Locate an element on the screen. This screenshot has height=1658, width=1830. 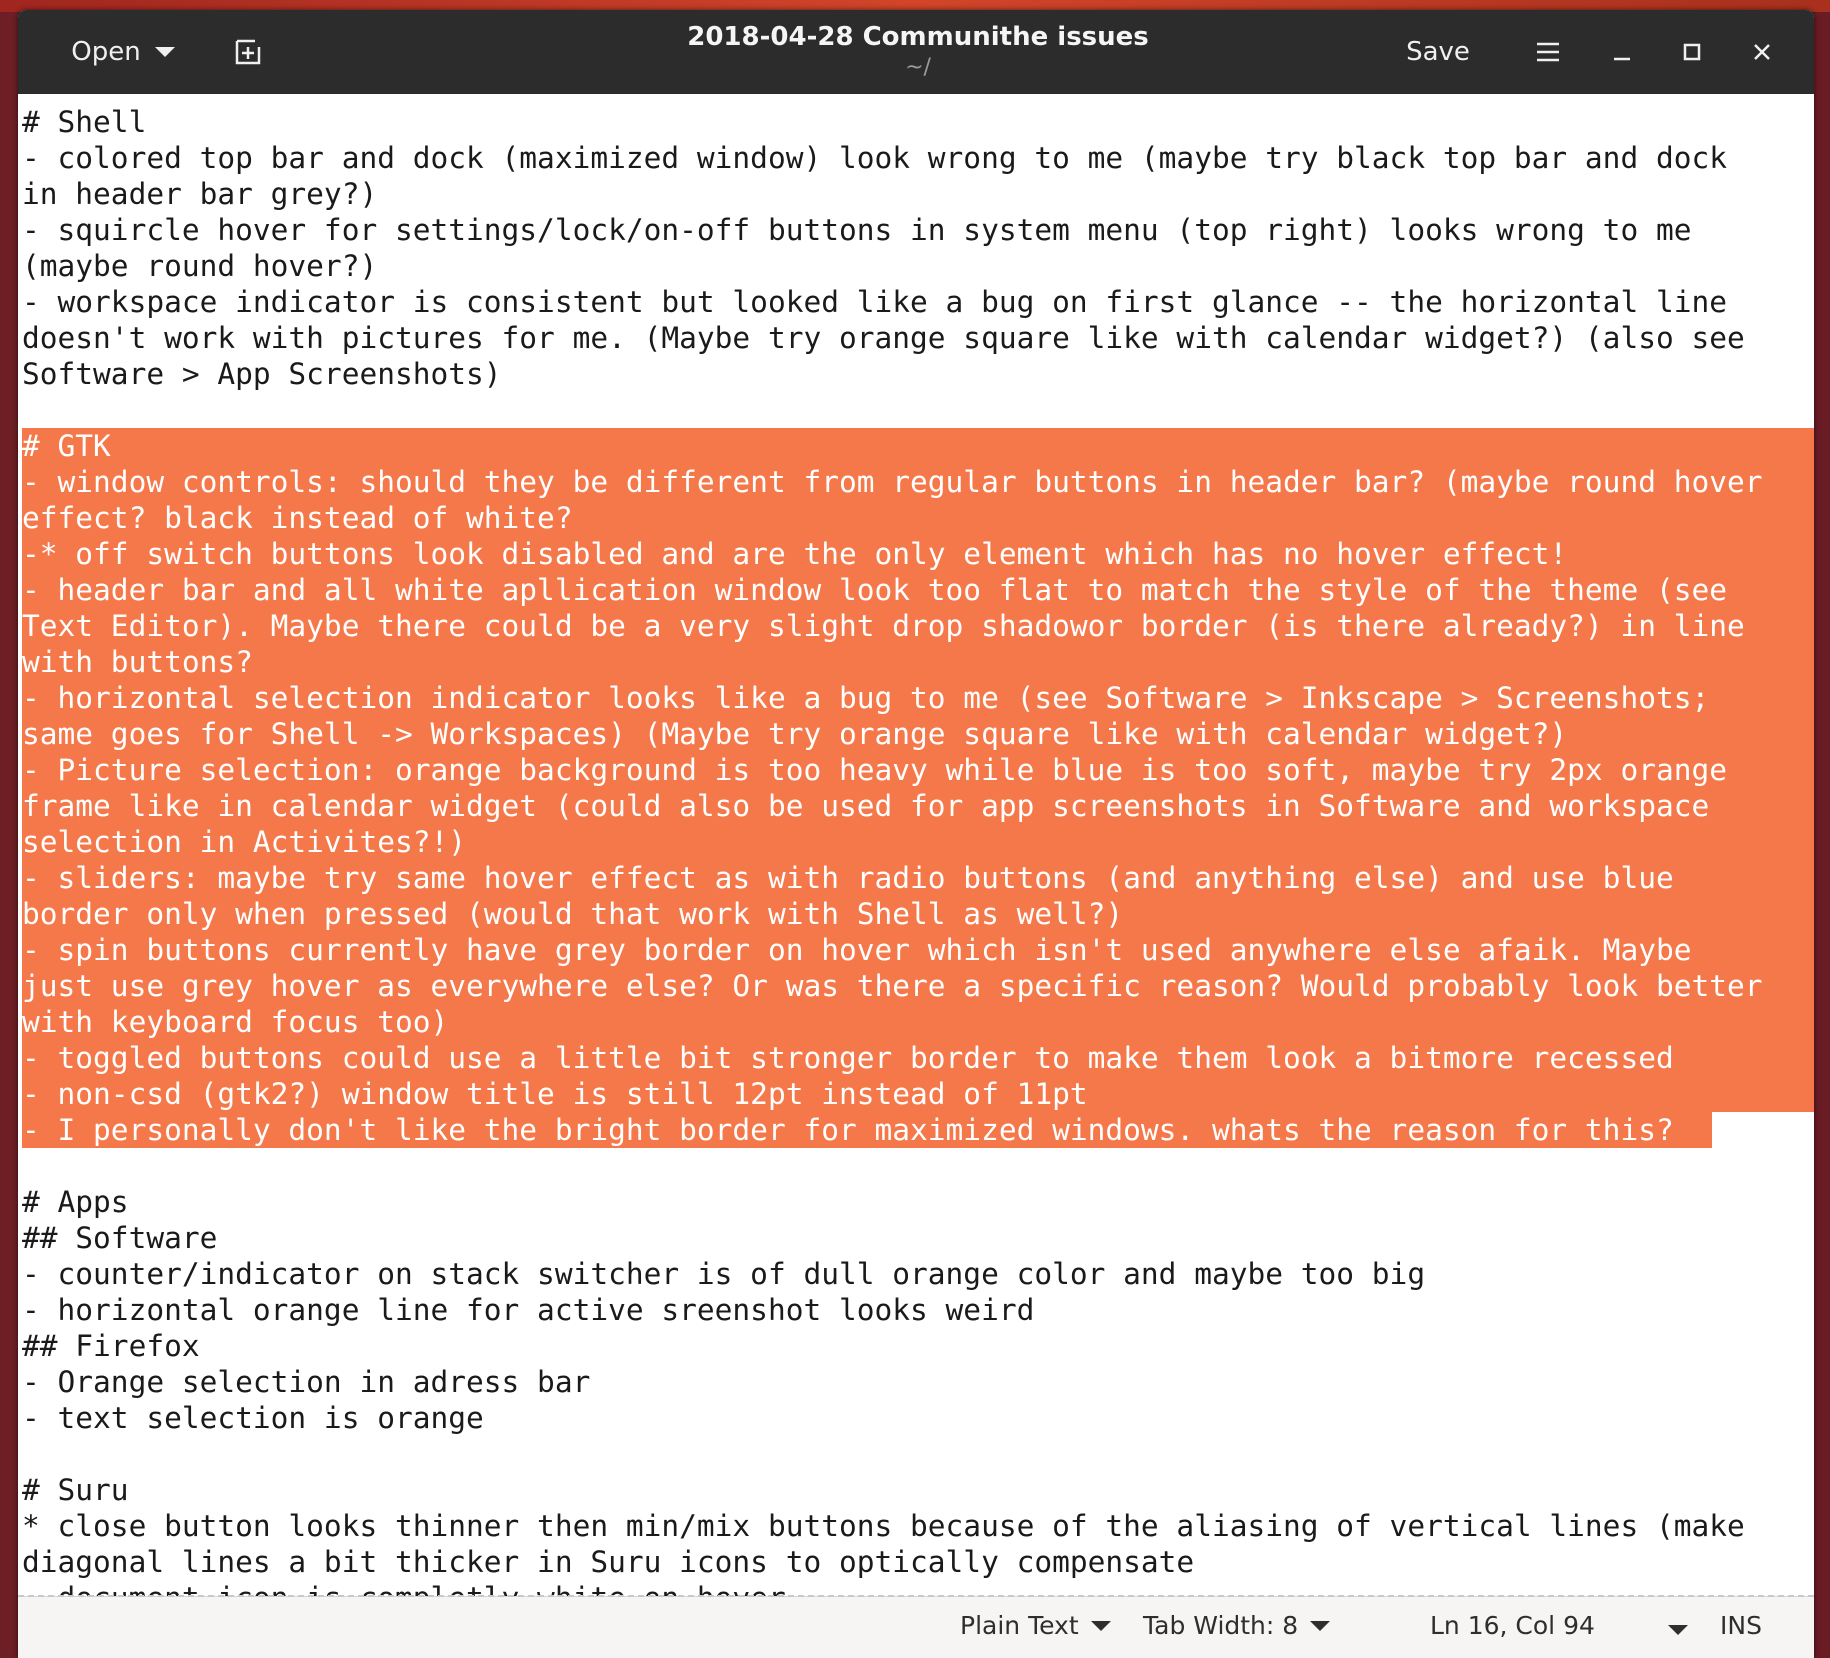
language-selector: Plain Text is located at coordinates (1035, 1625).